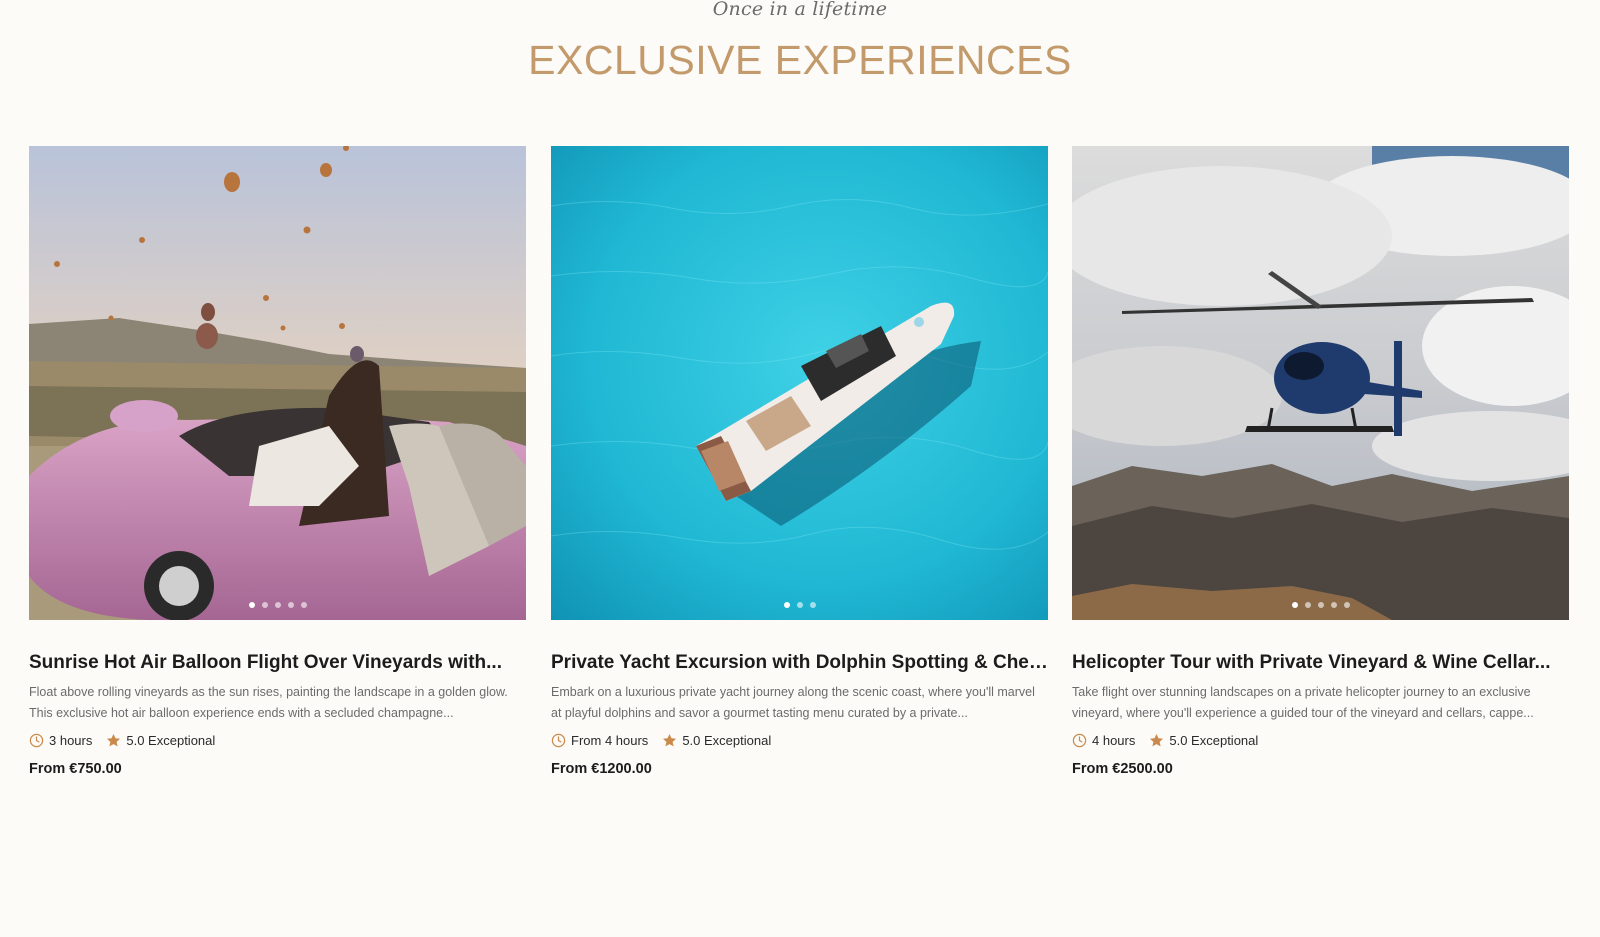  I want to click on experience-meta: 3 hours 5.0 Exceptional, so click(277, 740).